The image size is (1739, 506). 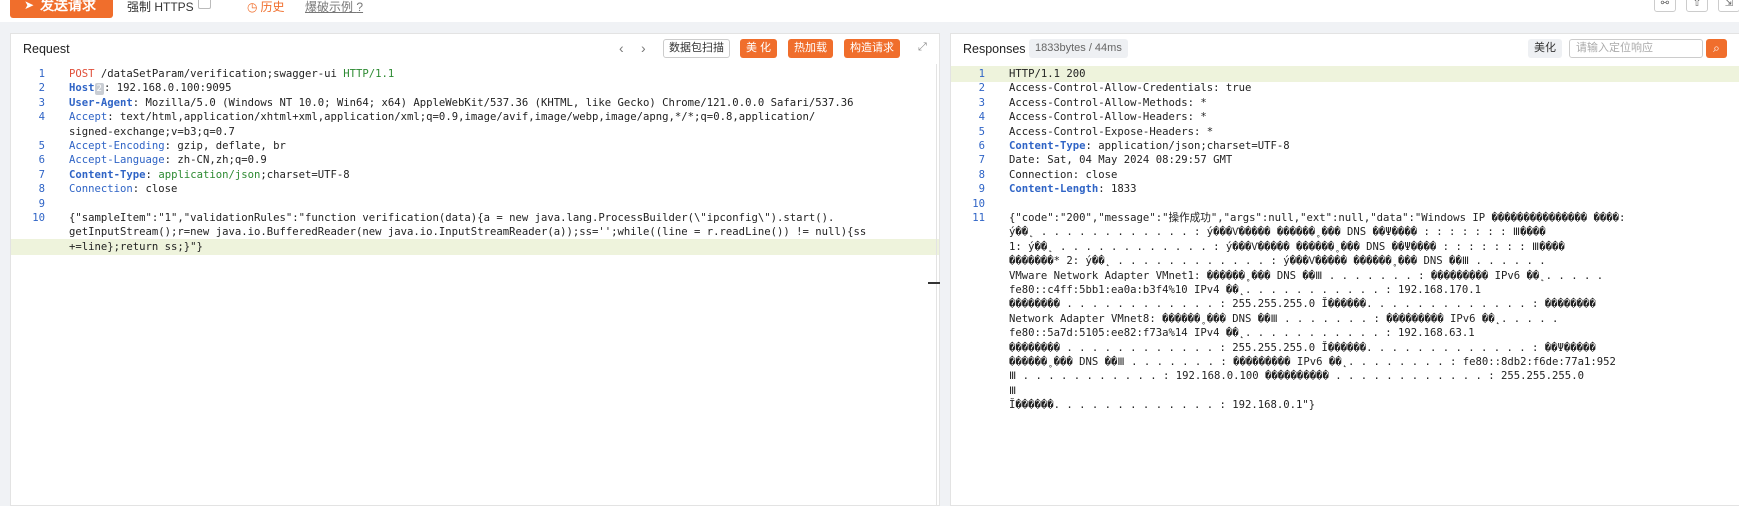 What do you see at coordinates (369, 74) in the screenshot?
I see `code-token: HTTP/1.1` at bounding box center [369, 74].